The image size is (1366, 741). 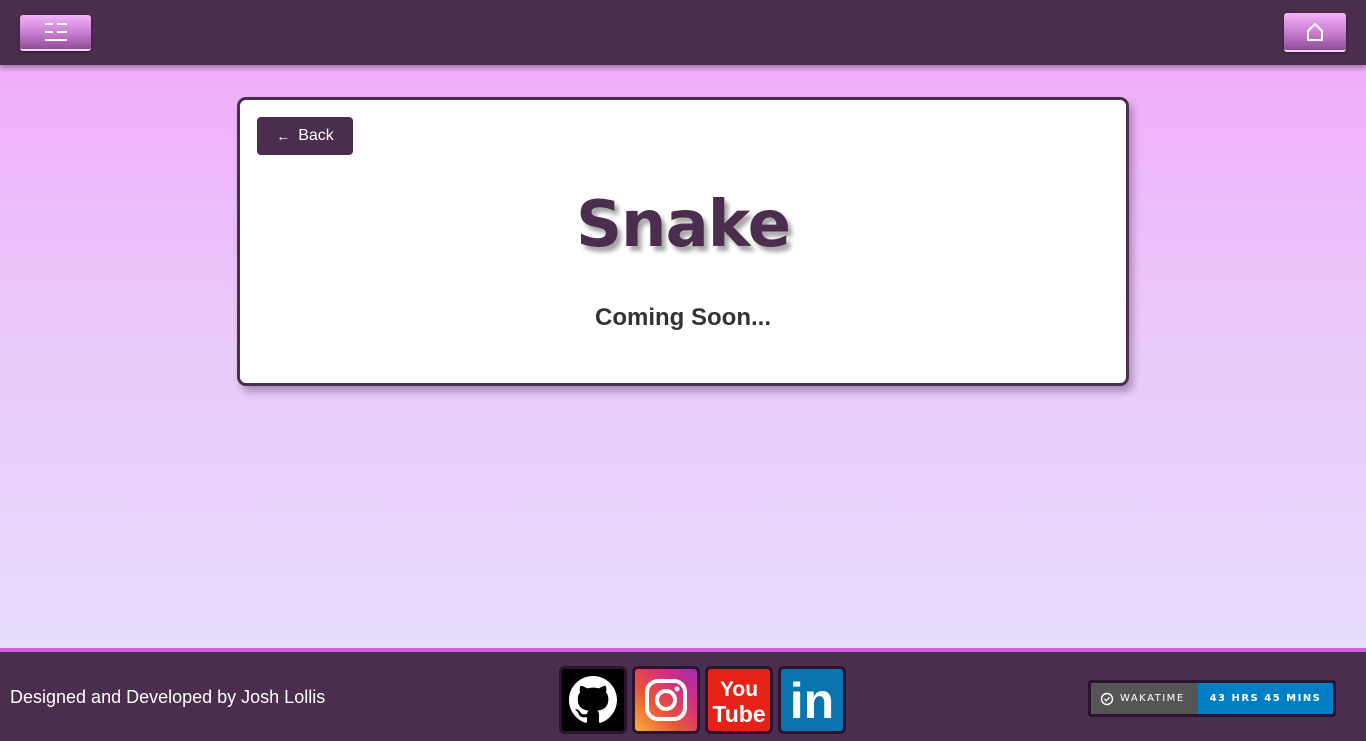 I want to click on youtube-icon: You Tube, so click(x=738, y=702).